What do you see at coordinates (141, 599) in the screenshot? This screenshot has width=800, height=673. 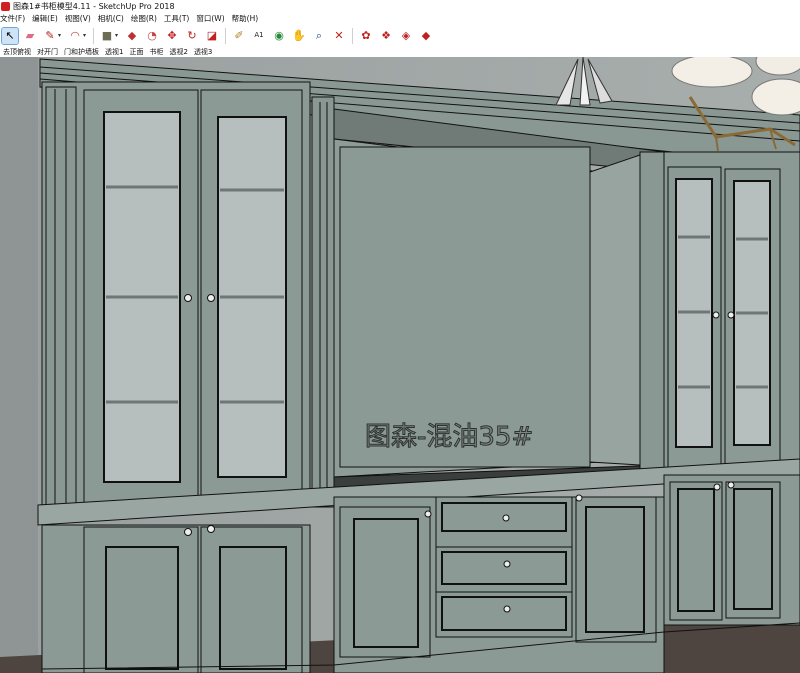 I see `base-door-left` at bounding box center [141, 599].